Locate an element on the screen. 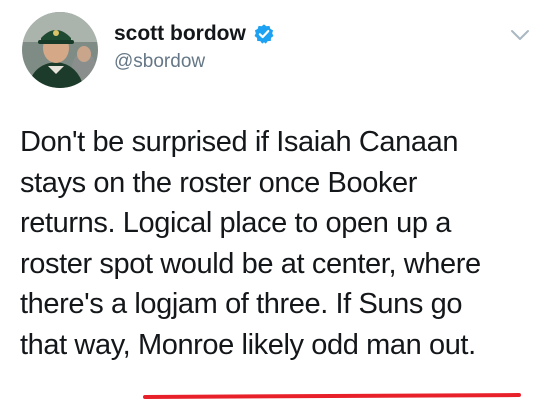  author-avatar is located at coordinates (60, 50).